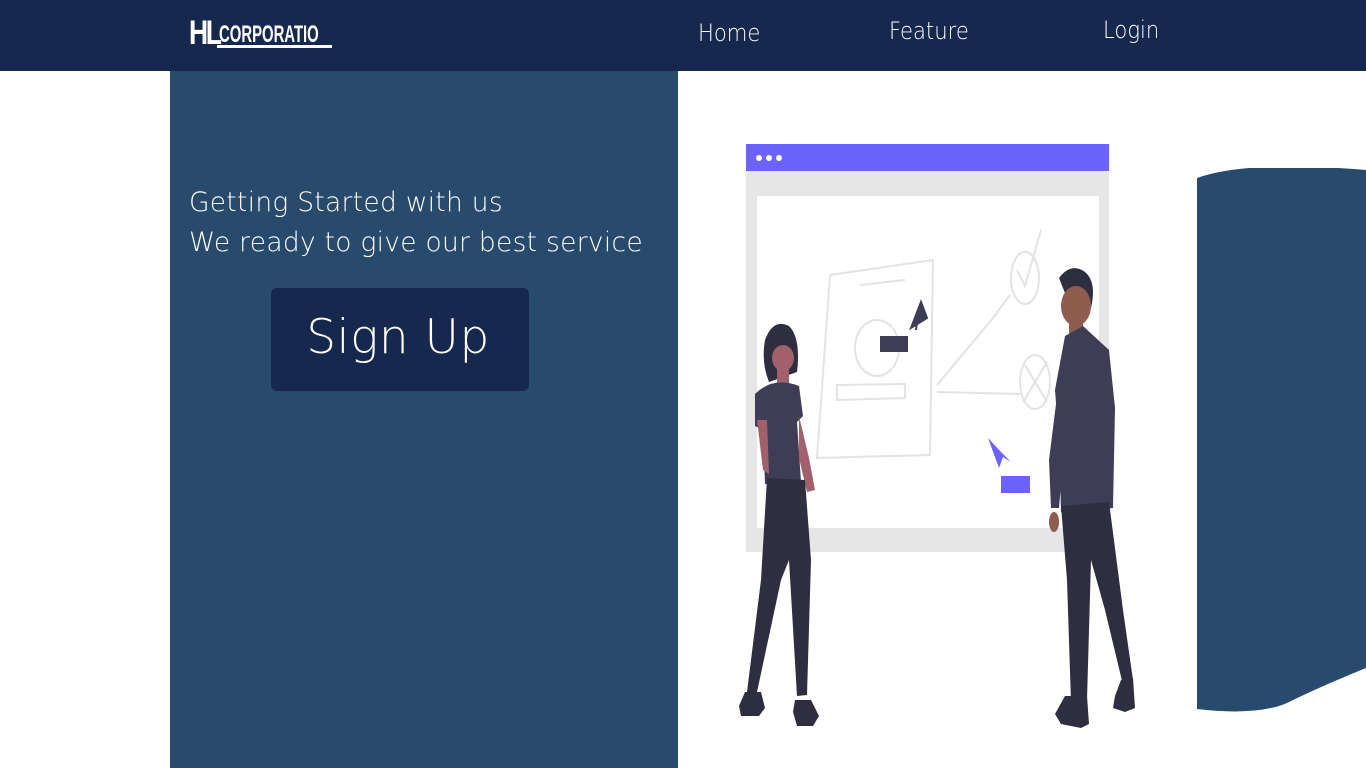  I want to click on hero-line-1: Getting Started with us, so click(346, 202).